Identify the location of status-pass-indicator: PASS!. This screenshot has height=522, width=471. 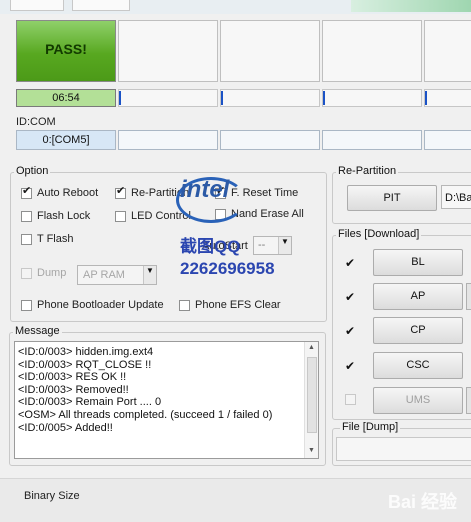
(66, 51).